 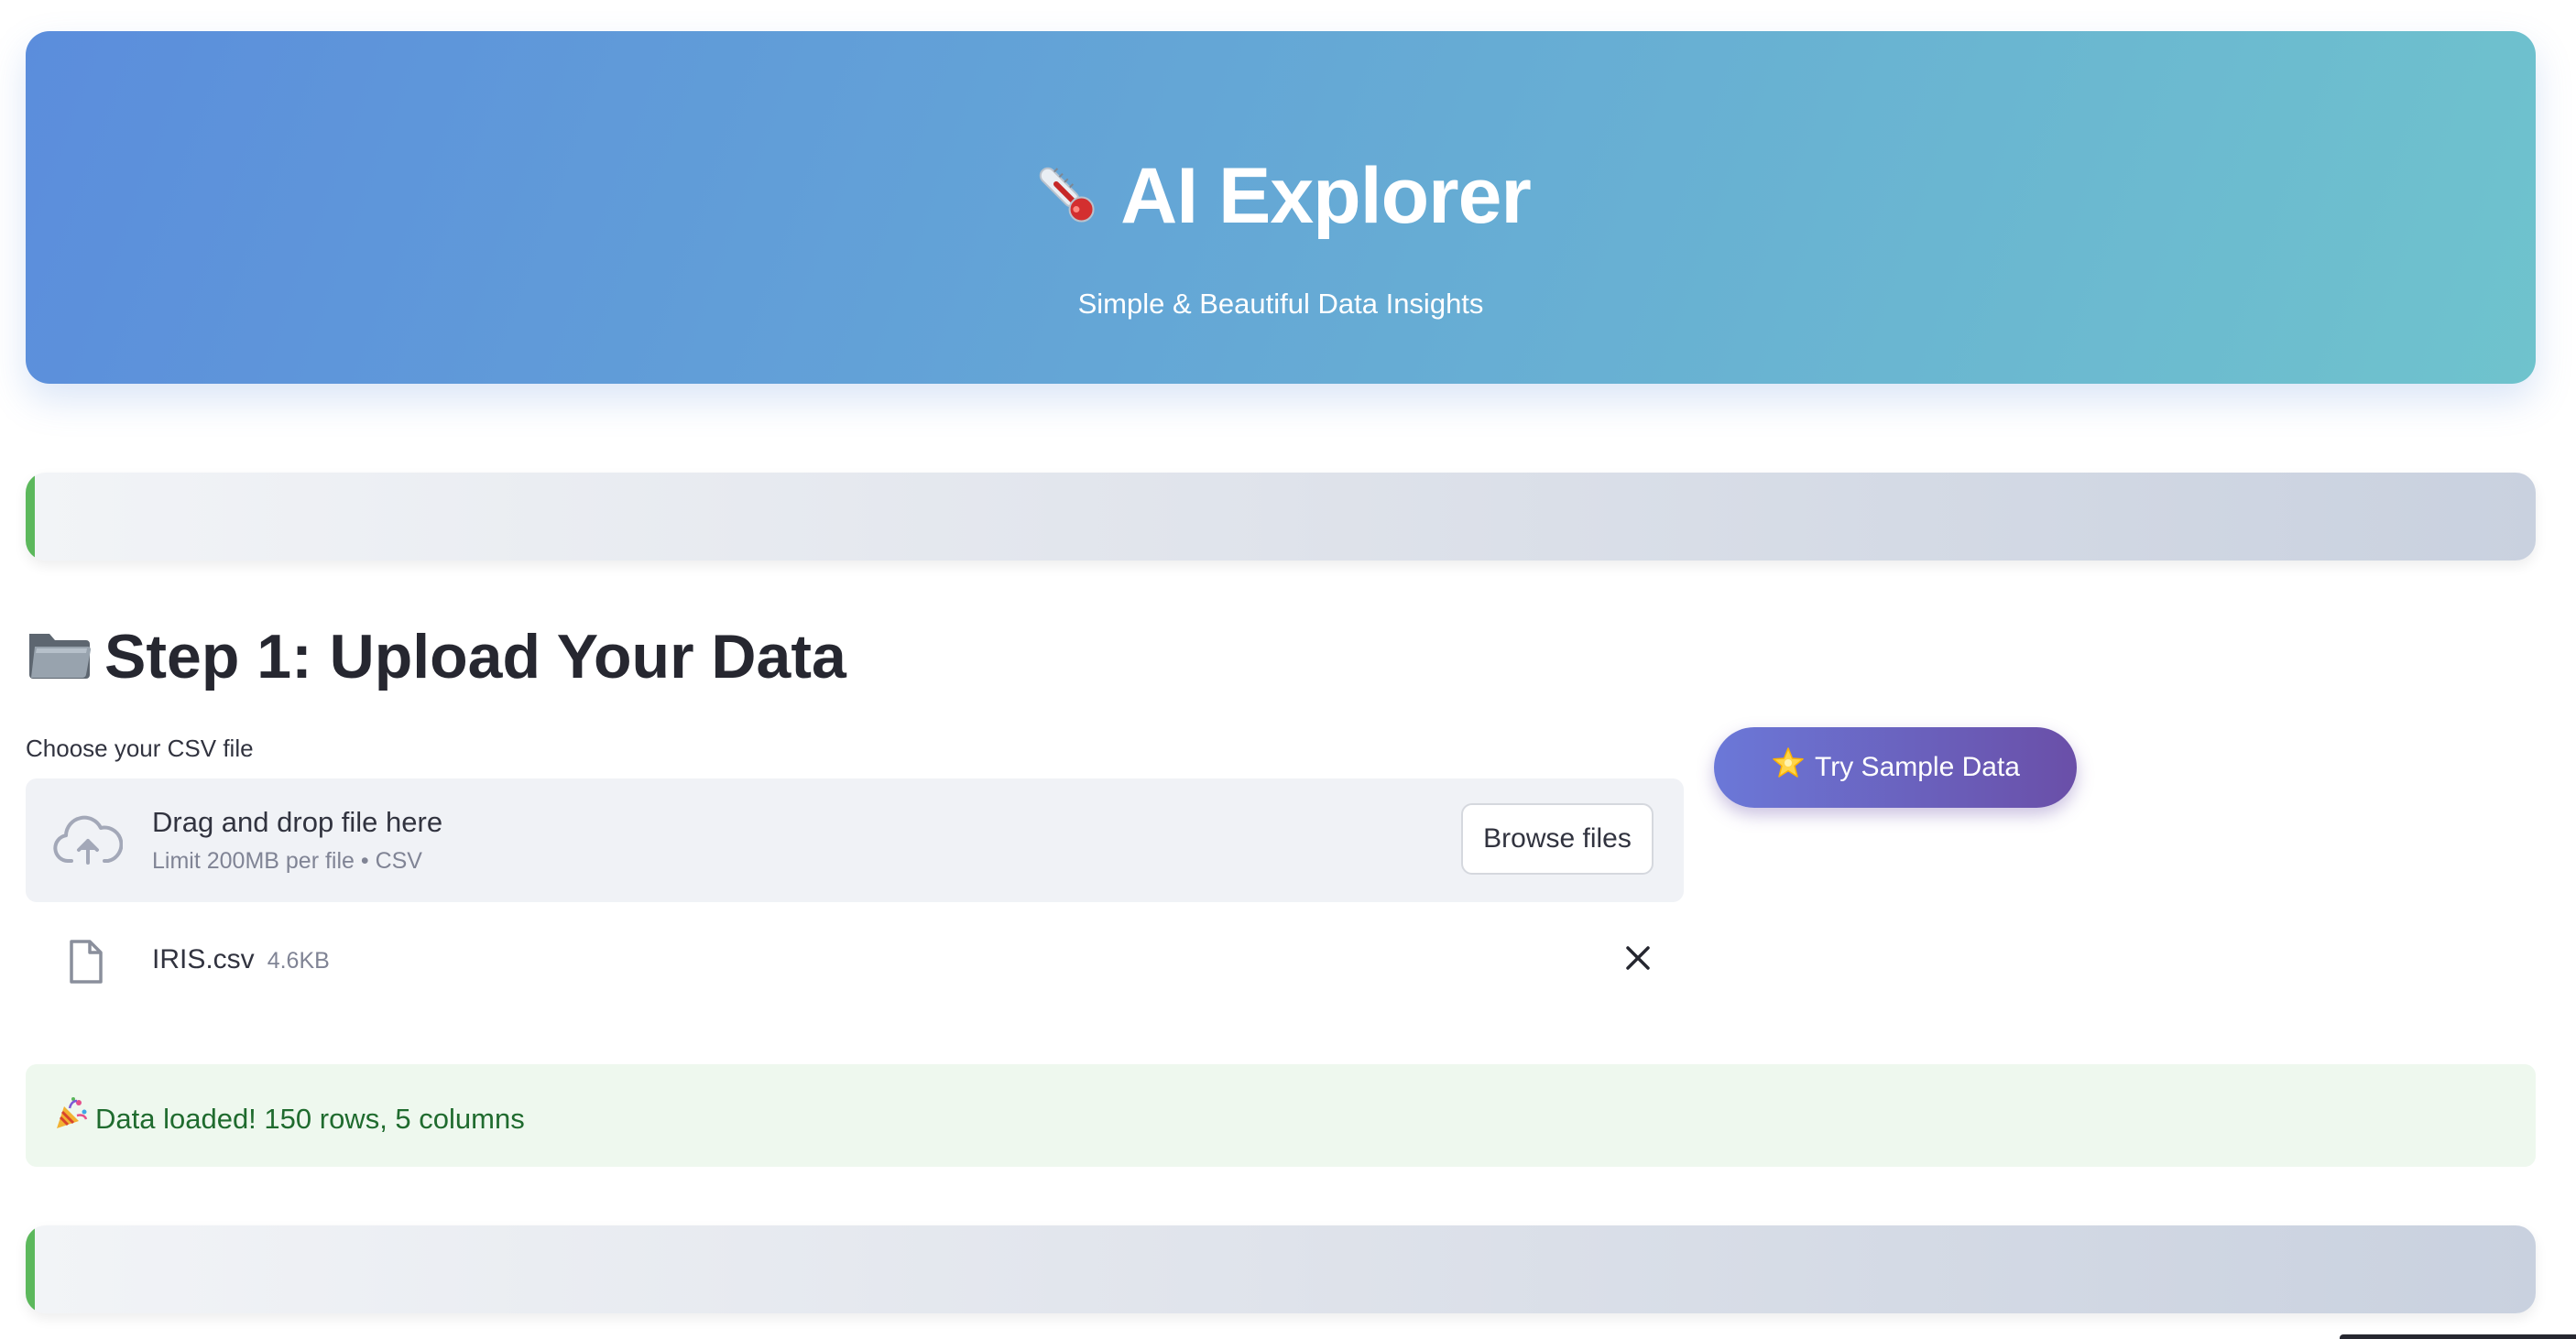 What do you see at coordinates (1638, 960) in the screenshot?
I see `close-icon` at bounding box center [1638, 960].